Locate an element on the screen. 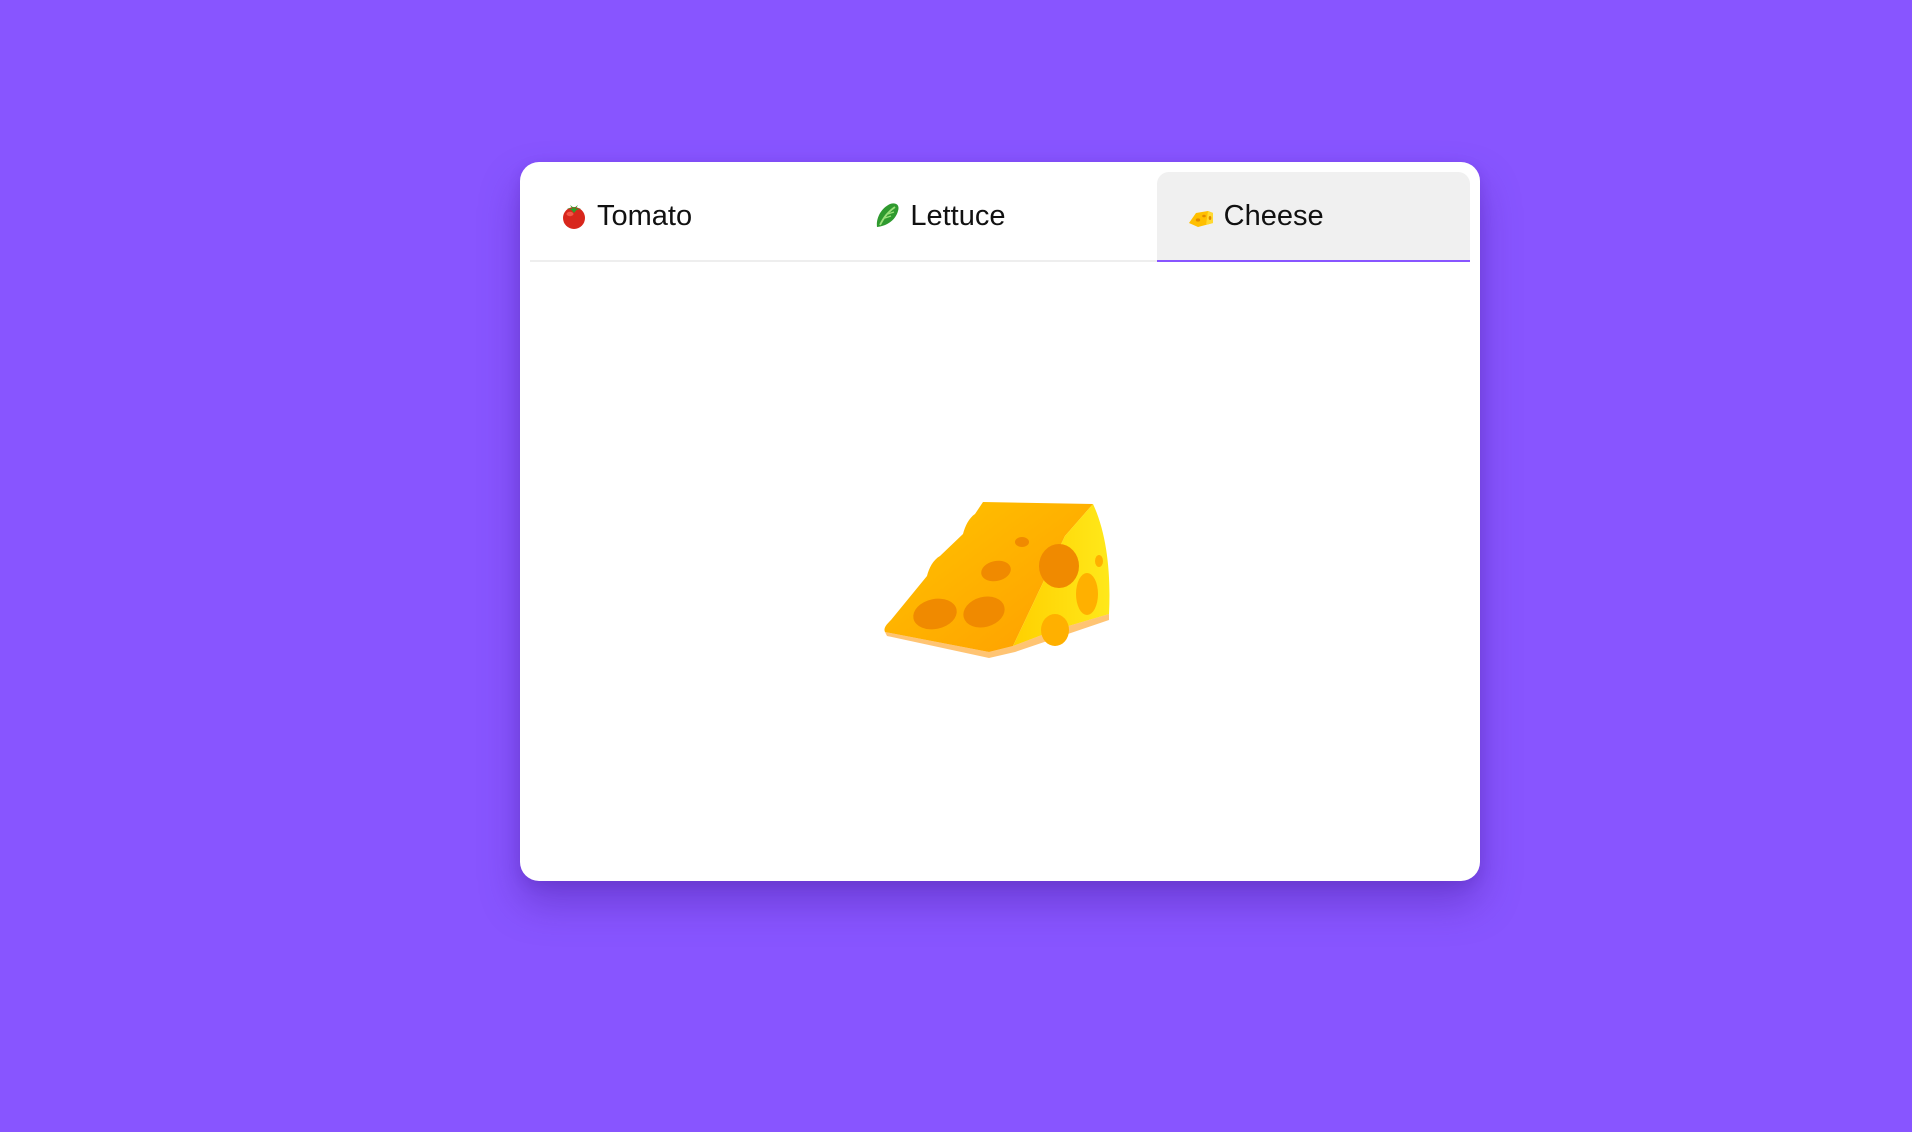 The height and width of the screenshot is (1132, 1912). tab-tomato: Tomato is located at coordinates (686, 216).